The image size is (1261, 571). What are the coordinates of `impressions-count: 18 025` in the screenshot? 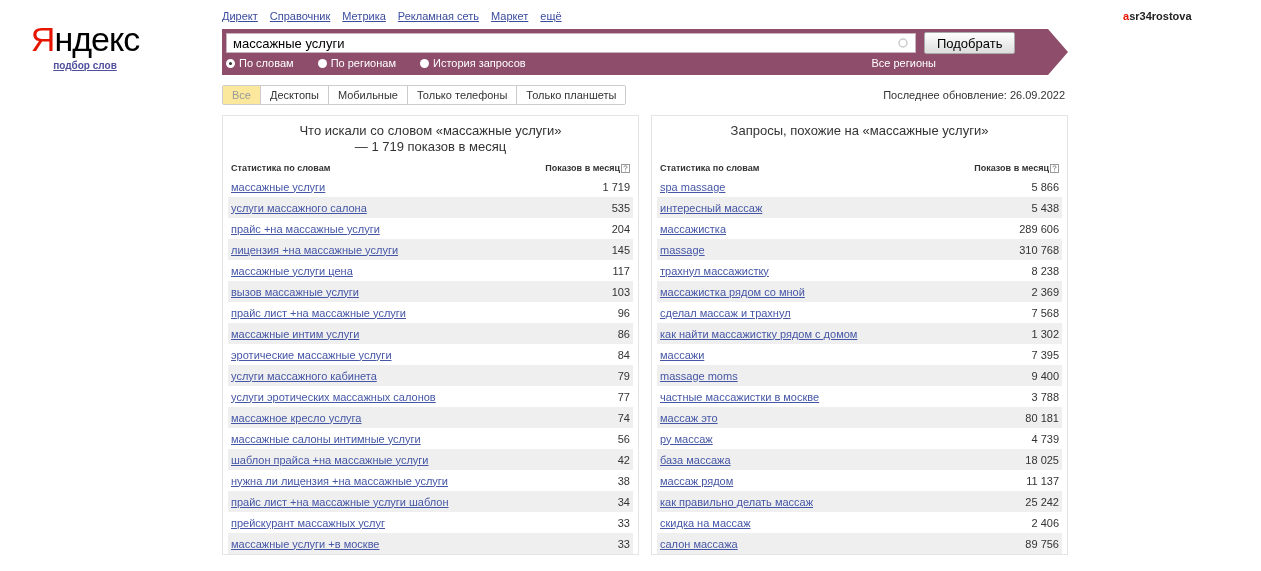 It's located at (1042, 459).